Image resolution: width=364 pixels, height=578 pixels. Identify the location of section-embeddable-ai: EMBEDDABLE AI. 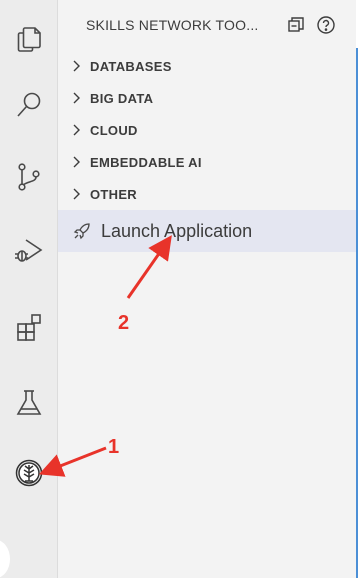
(207, 162).